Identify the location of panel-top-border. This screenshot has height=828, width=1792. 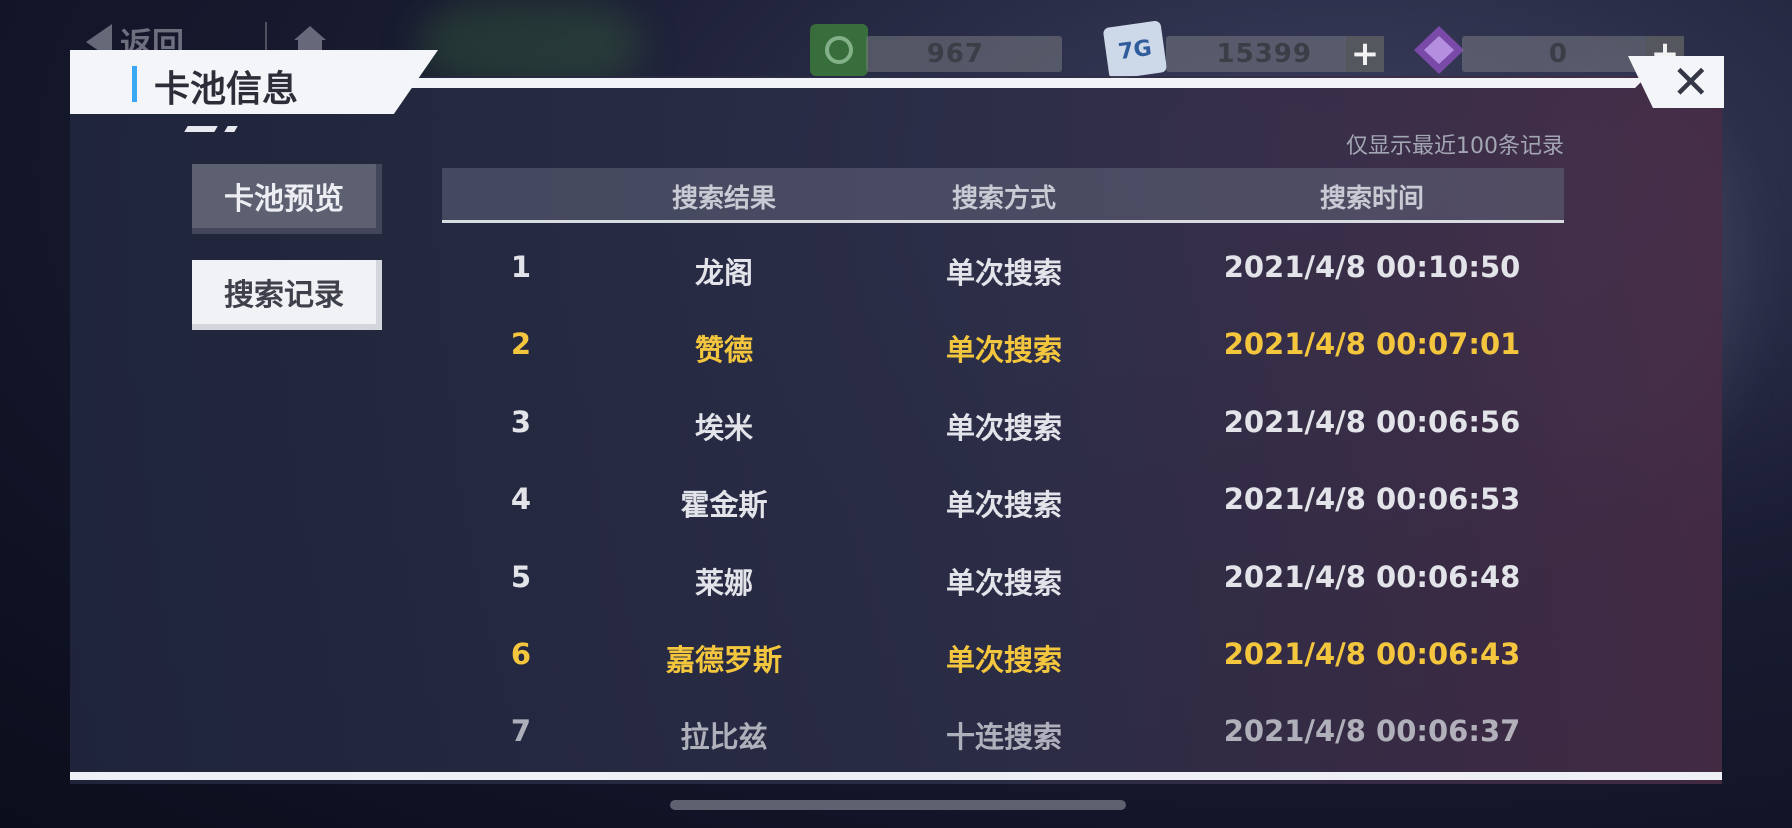
(1020, 83).